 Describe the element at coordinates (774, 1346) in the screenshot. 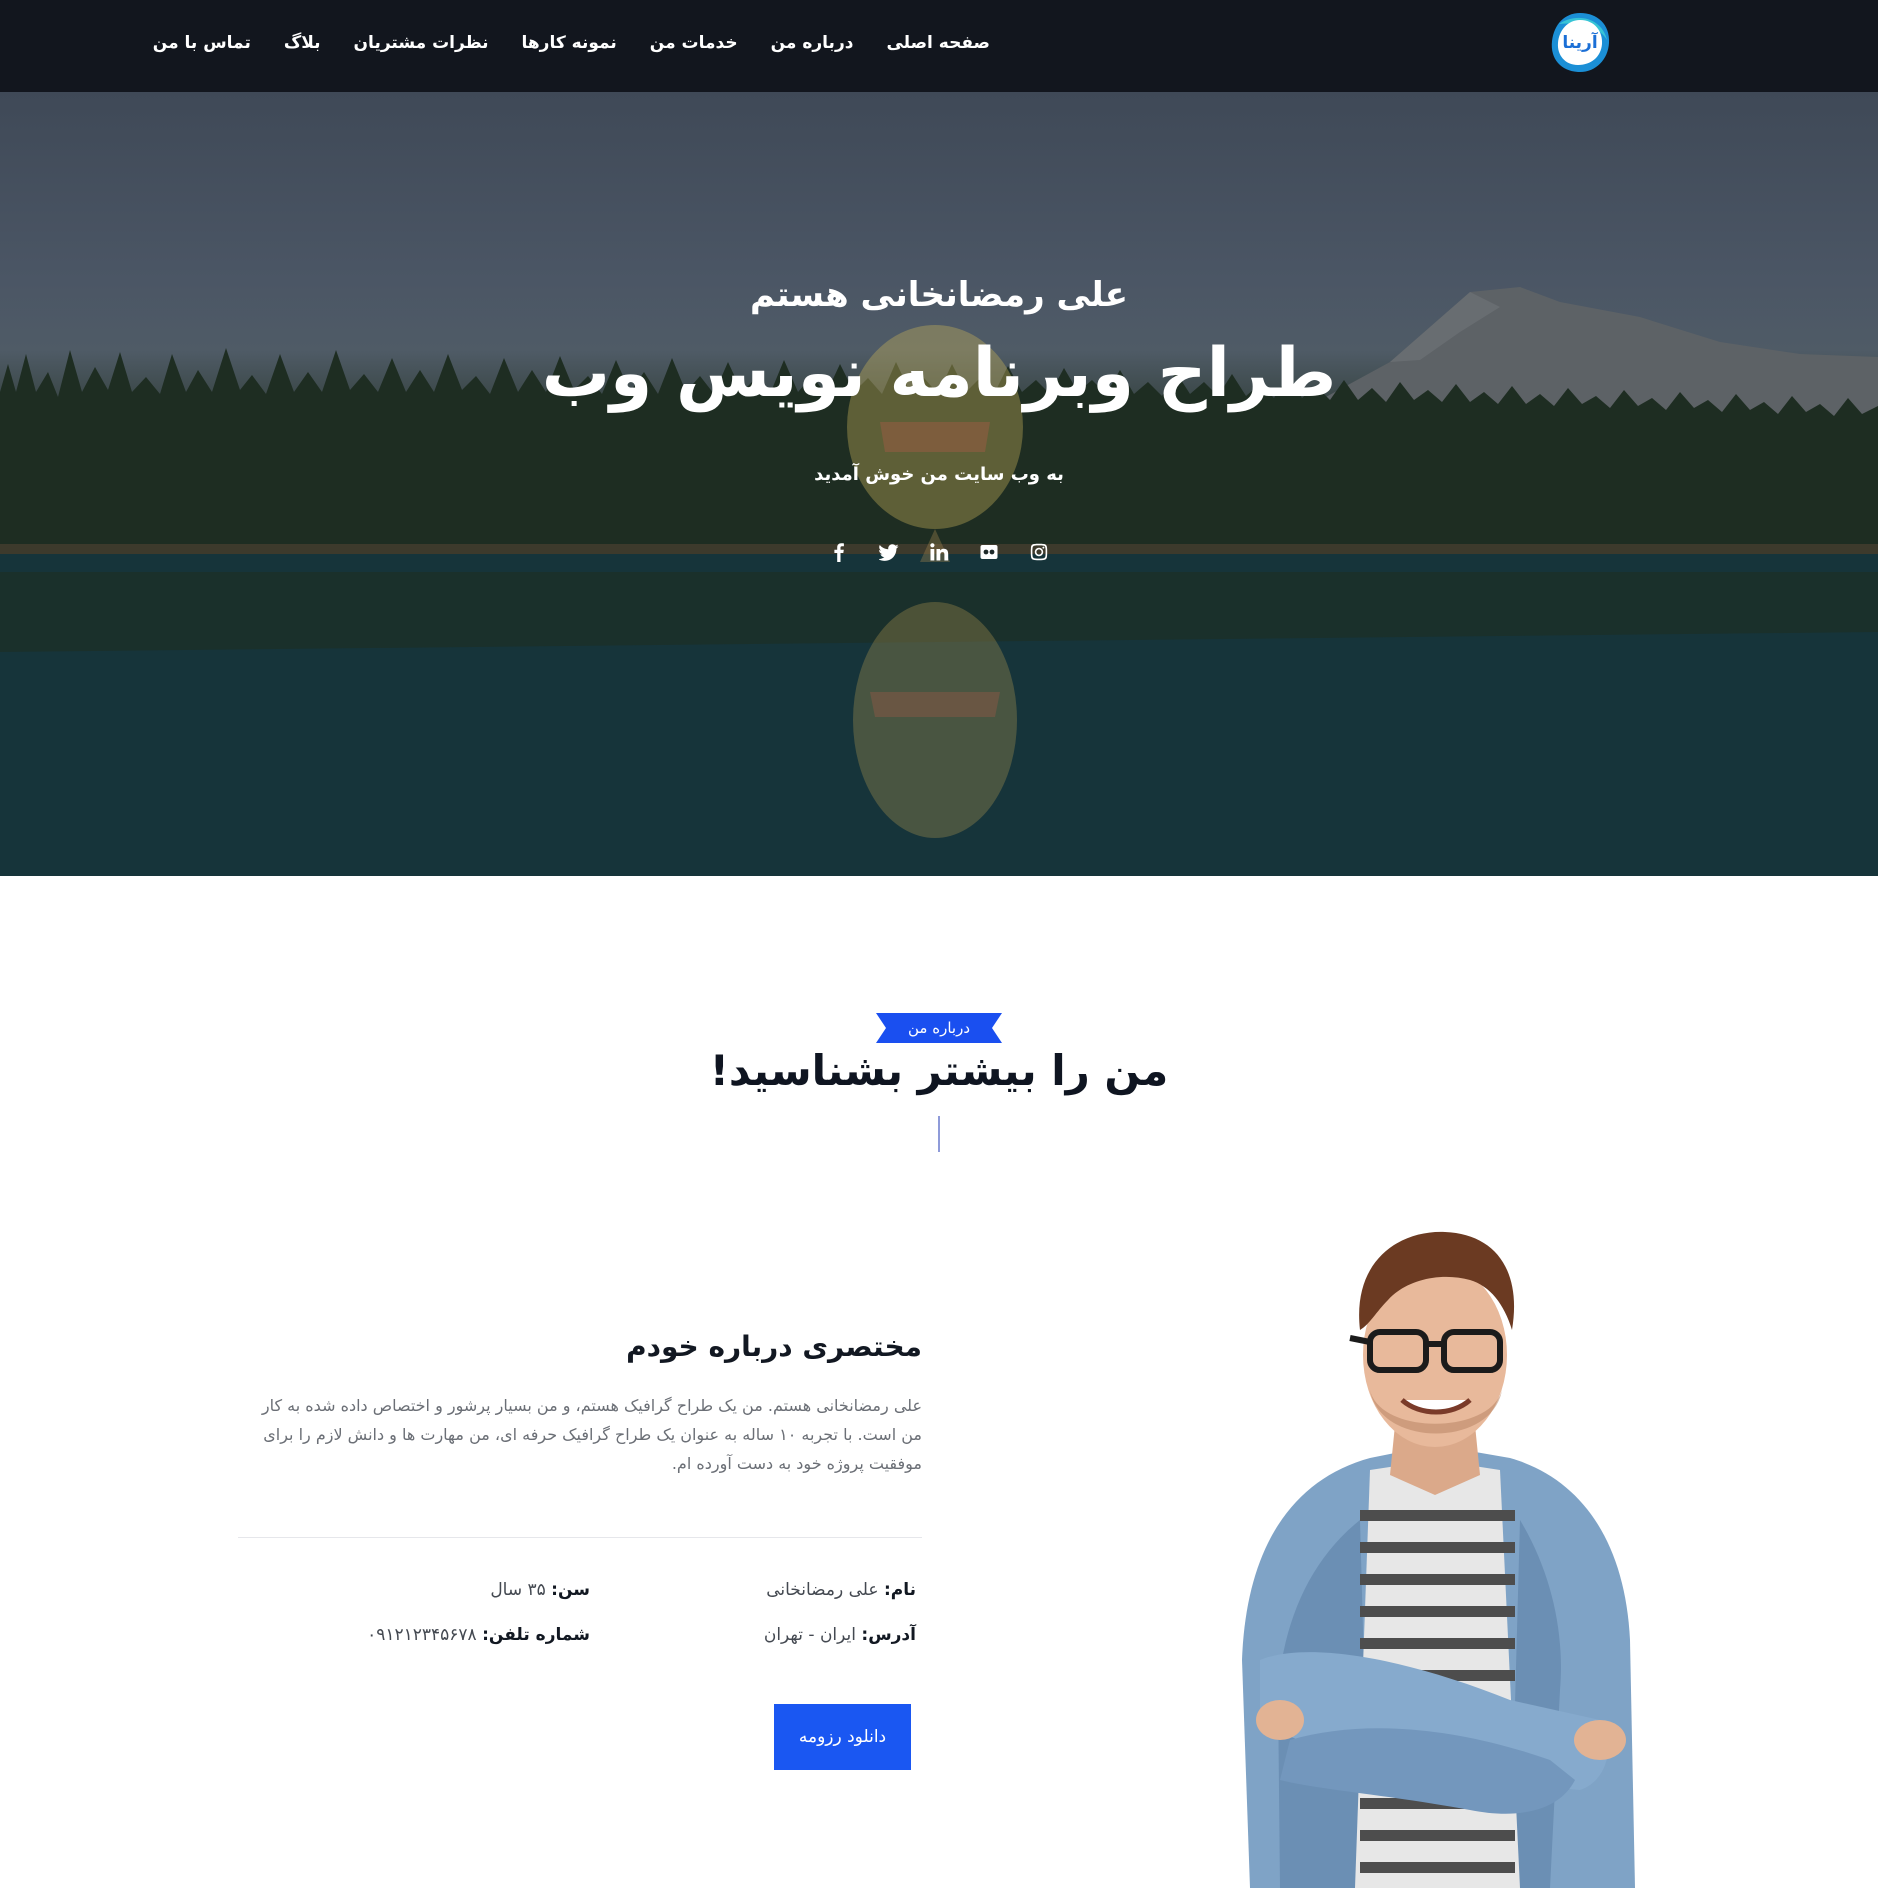

I see `about-subtitle: مختصری درباره خودم` at that location.